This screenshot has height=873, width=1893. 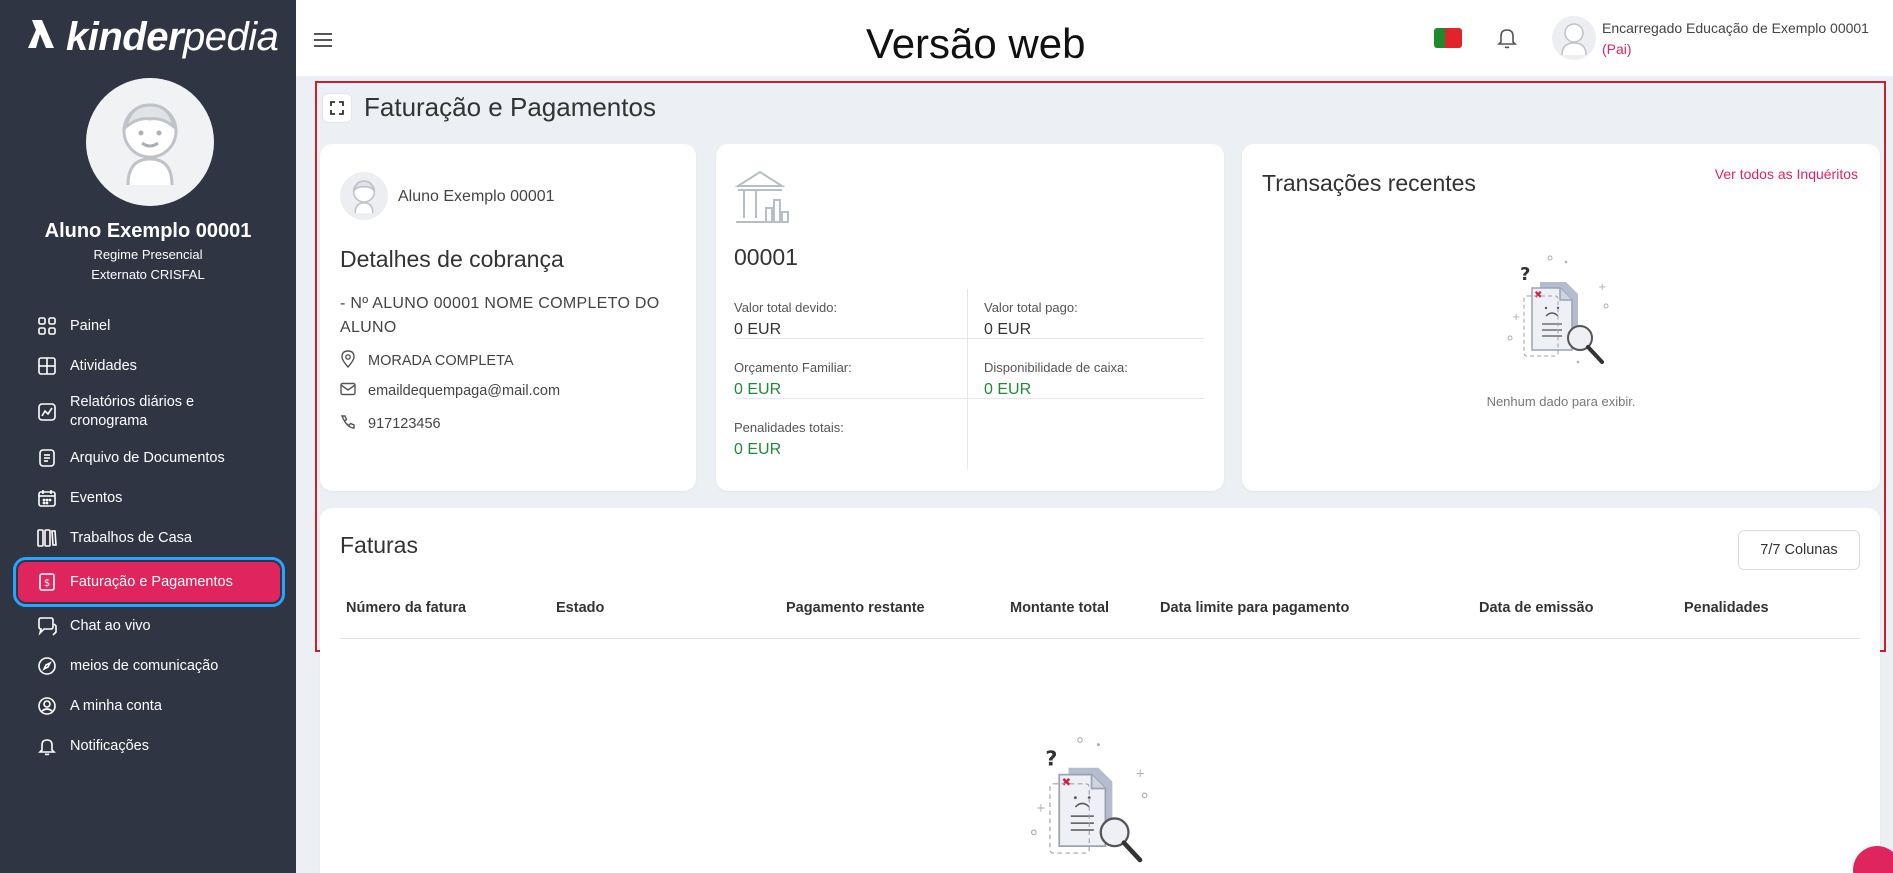 What do you see at coordinates (758, 449) in the screenshot?
I see `total-penalties-value: 0 EUR` at bounding box center [758, 449].